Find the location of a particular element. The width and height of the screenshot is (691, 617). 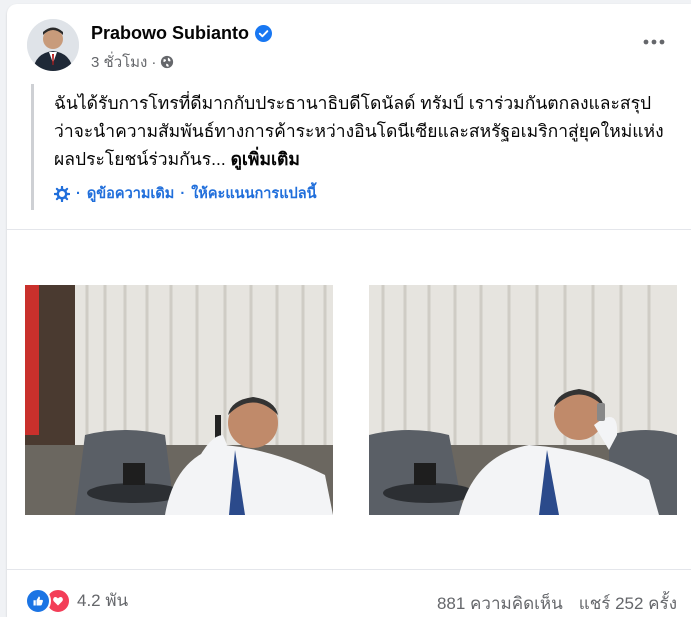

avatar is located at coordinates (53, 45).